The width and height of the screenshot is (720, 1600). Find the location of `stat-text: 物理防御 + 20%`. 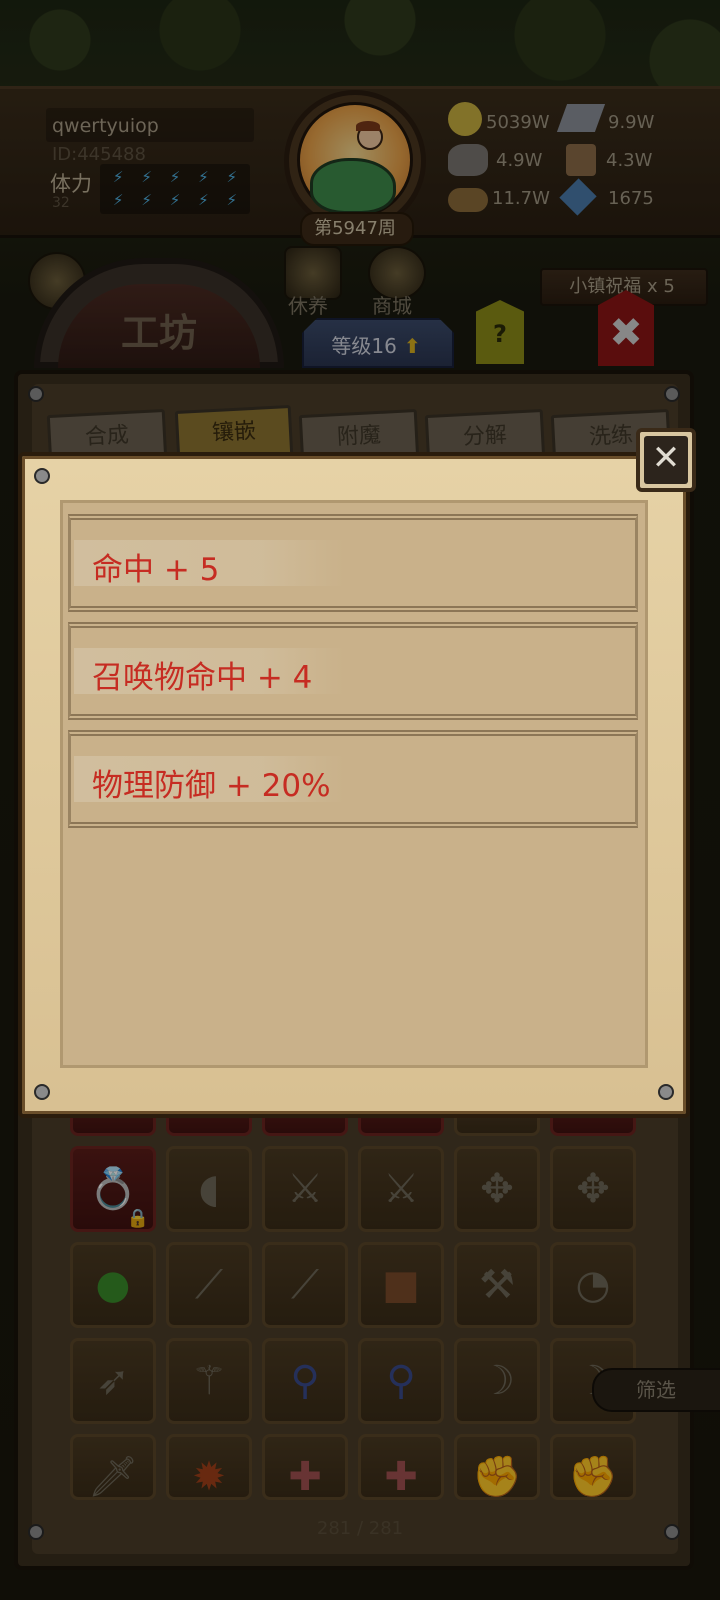

stat-text: 物理防御 + 20% is located at coordinates (211, 786).